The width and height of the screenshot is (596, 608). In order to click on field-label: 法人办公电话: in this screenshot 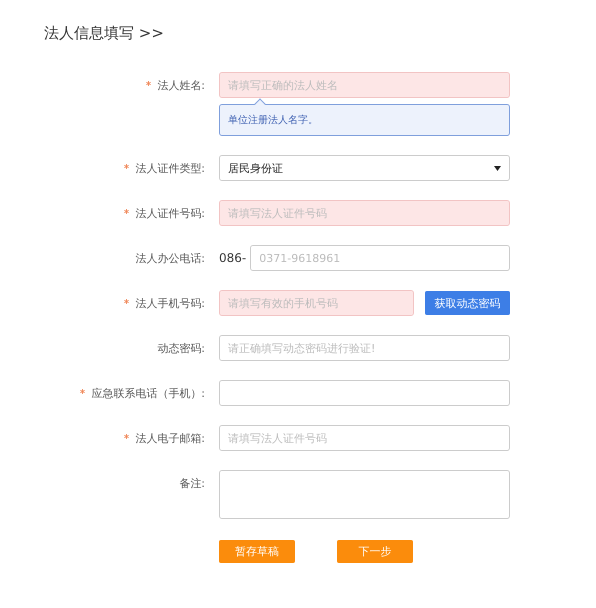, I will do `click(170, 258)`.